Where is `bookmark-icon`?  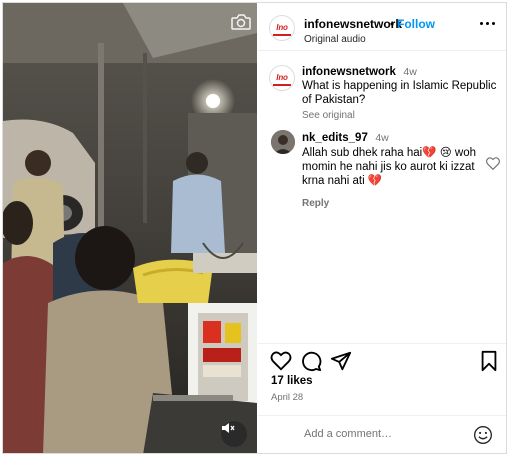
bookmark-icon is located at coordinates (489, 361).